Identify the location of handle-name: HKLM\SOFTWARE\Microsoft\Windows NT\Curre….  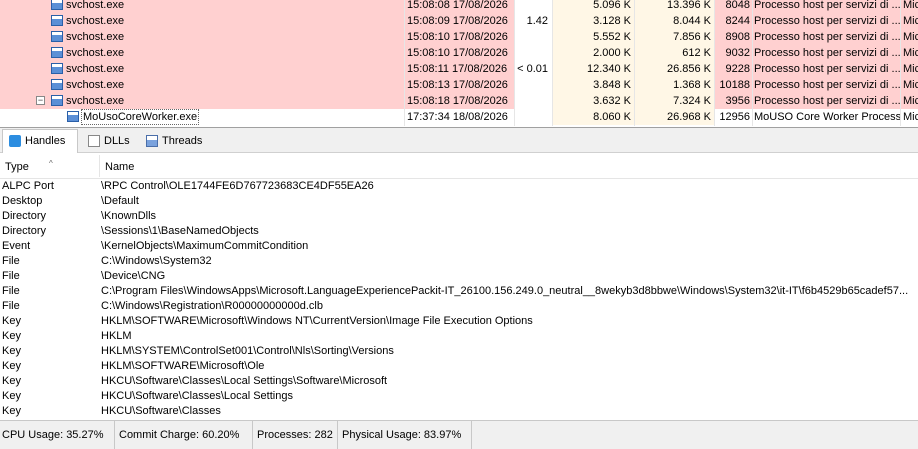
(317, 321).